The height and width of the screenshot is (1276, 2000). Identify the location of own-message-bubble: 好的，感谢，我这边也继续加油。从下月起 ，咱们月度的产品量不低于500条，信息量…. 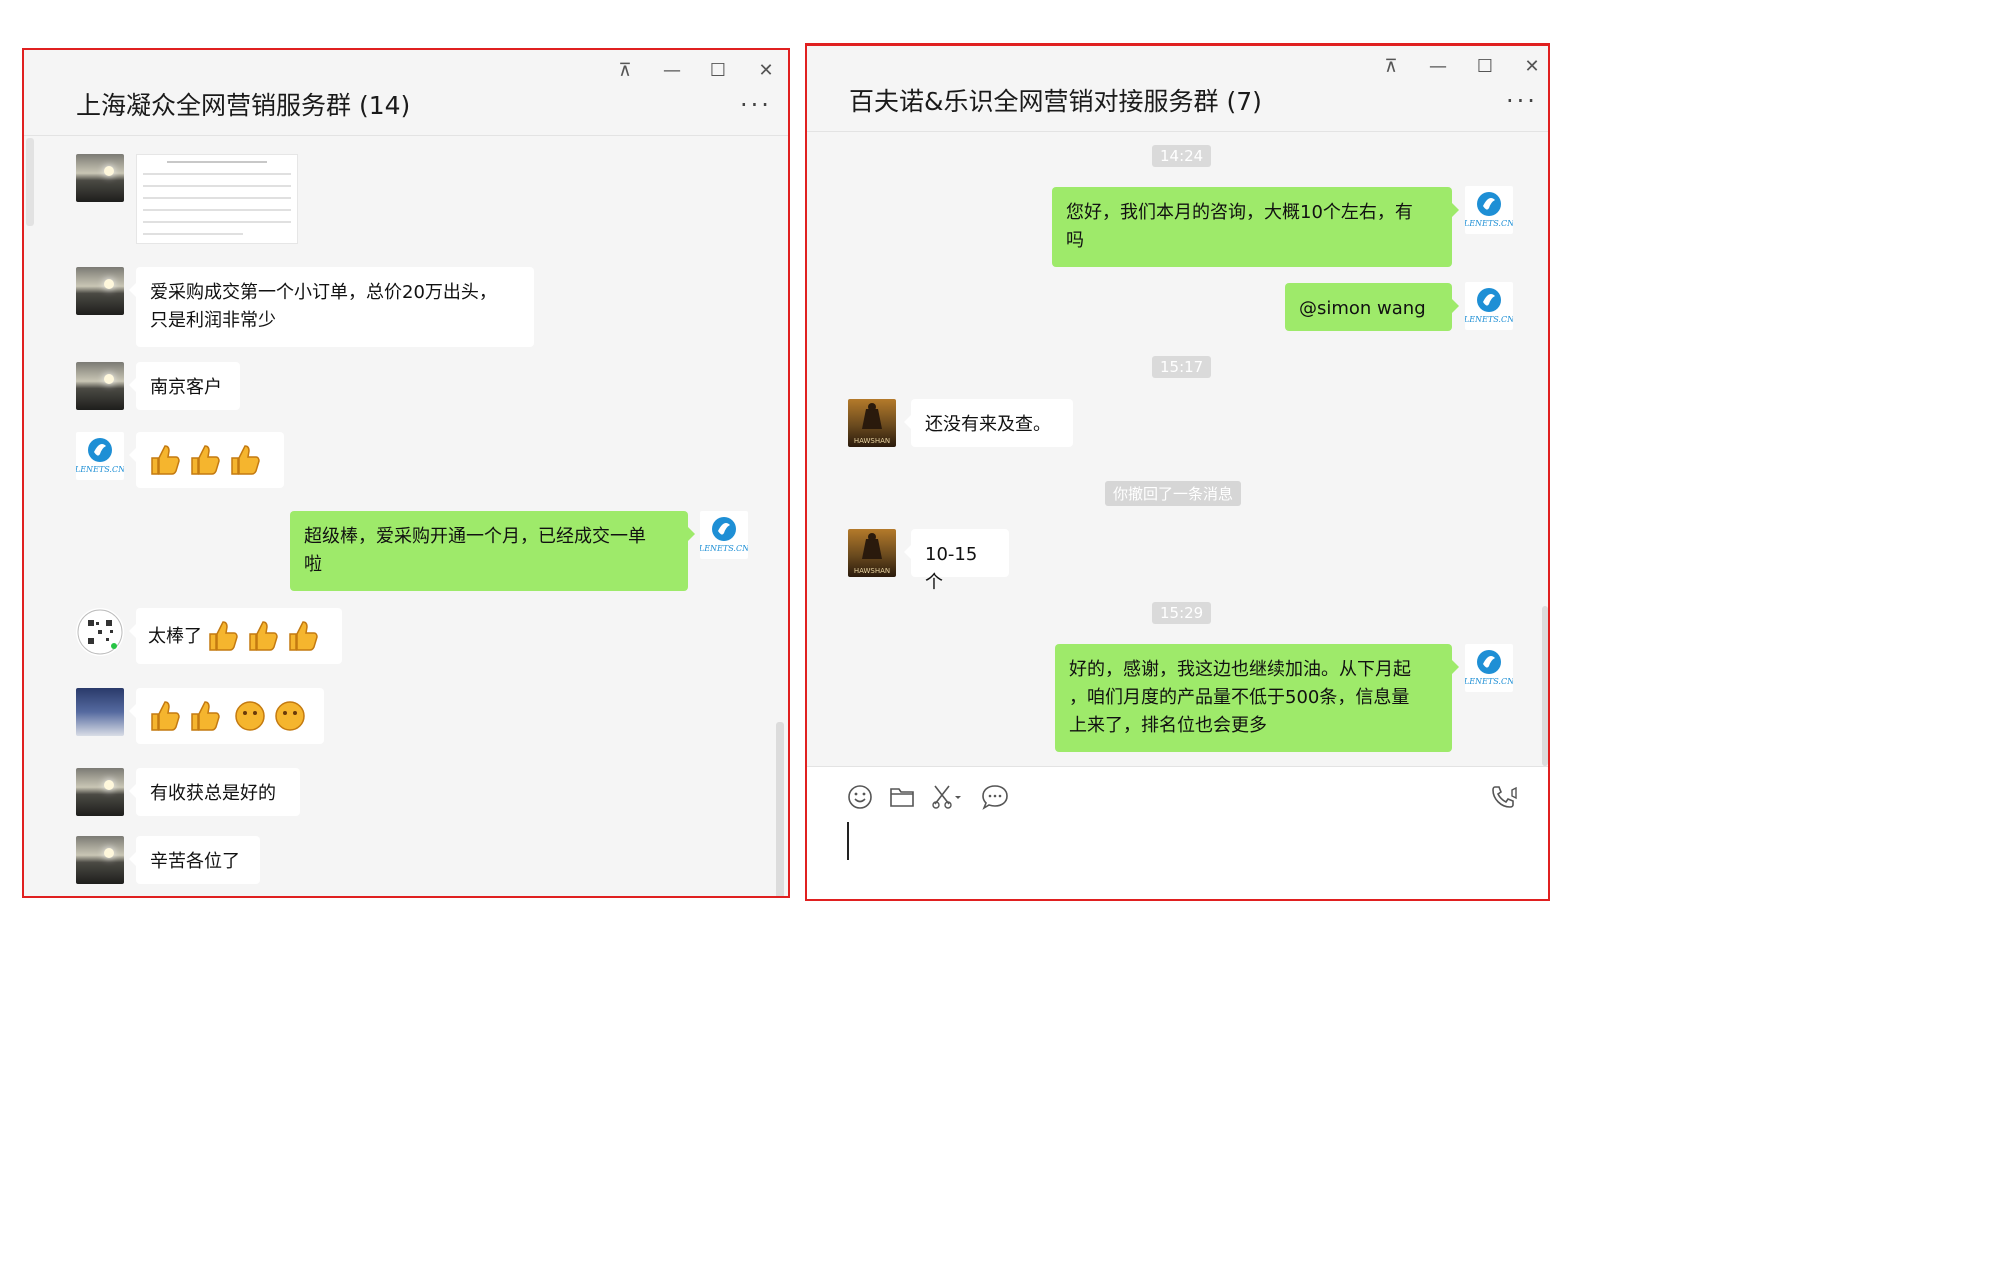
(1257, 698).